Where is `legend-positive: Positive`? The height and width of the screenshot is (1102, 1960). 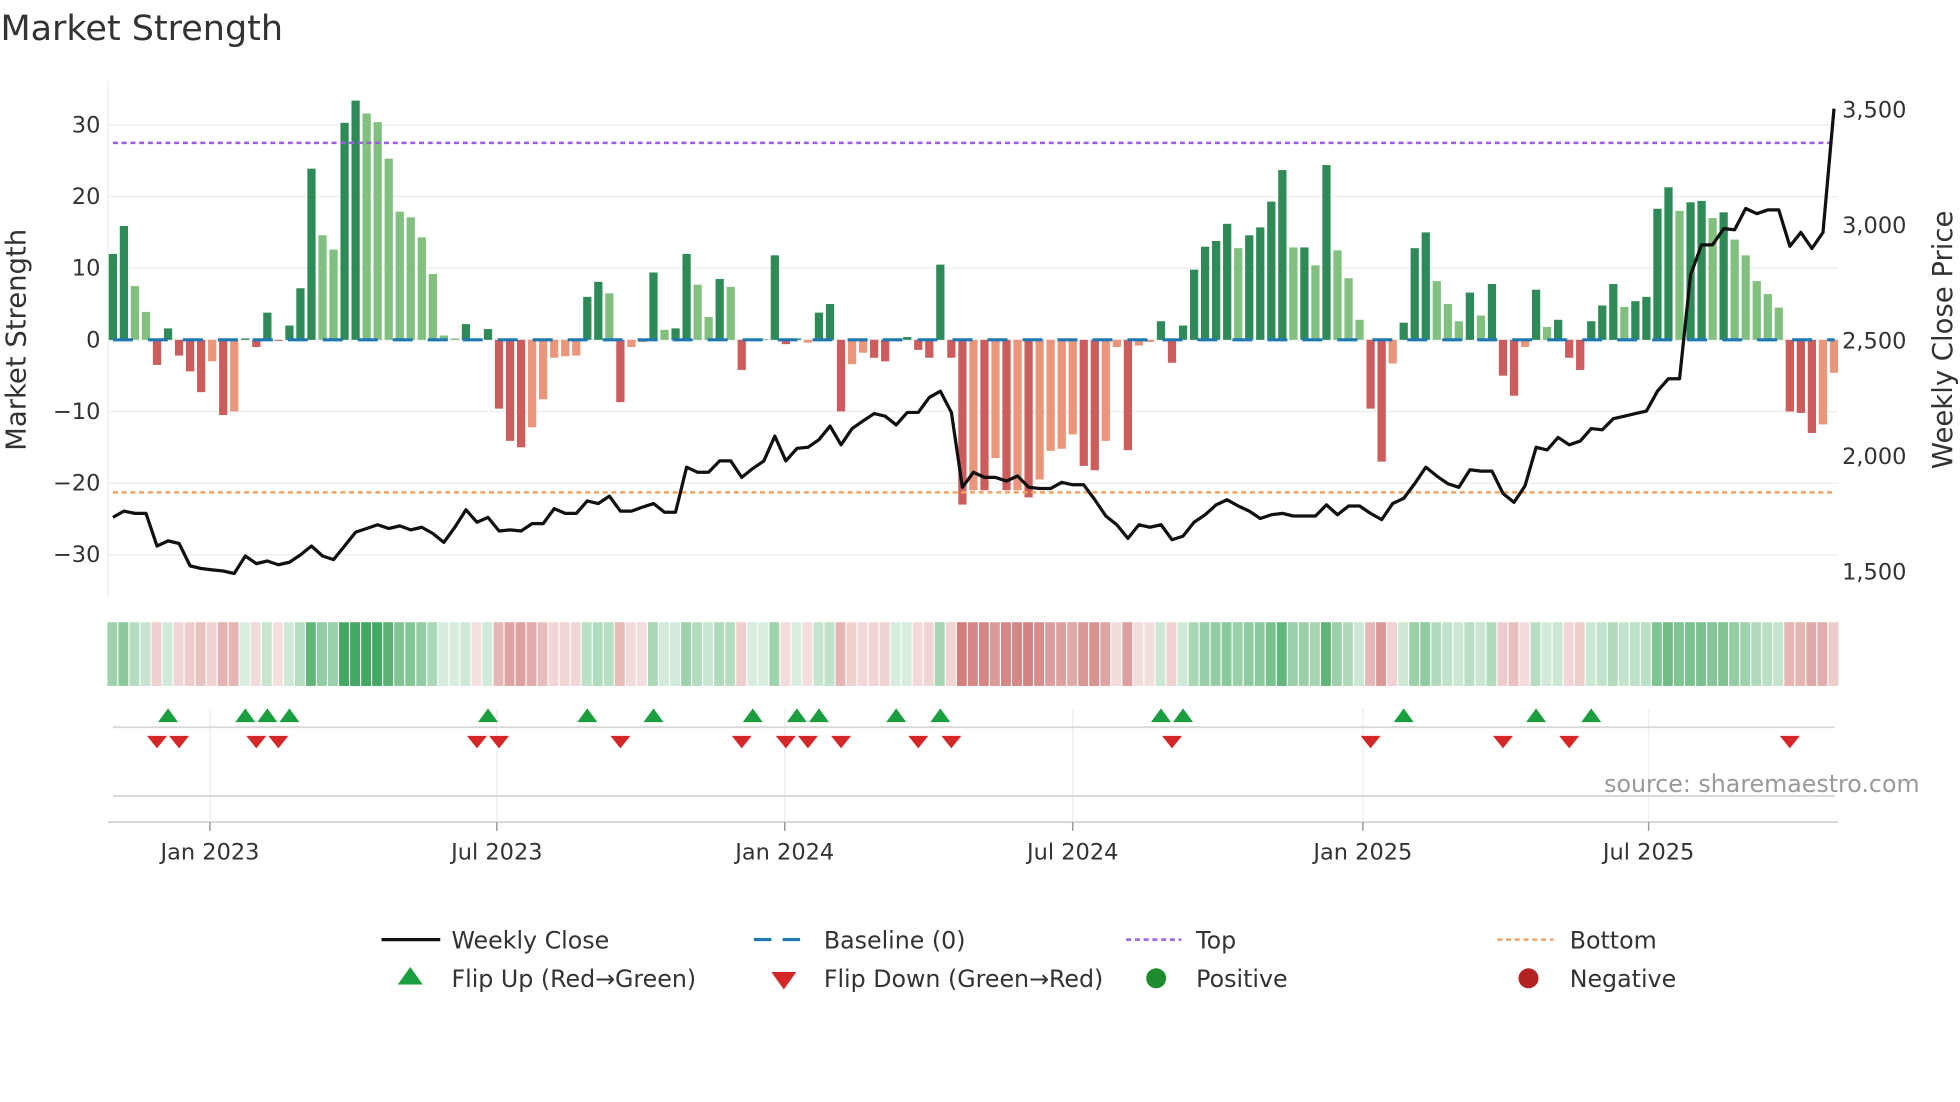 legend-positive: Positive is located at coordinates (1217, 979).